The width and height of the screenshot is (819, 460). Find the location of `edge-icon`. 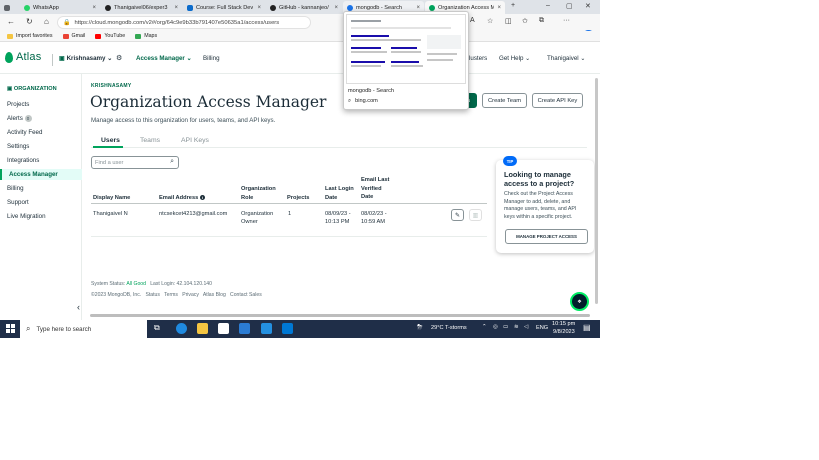

edge-icon is located at coordinates (181, 328).